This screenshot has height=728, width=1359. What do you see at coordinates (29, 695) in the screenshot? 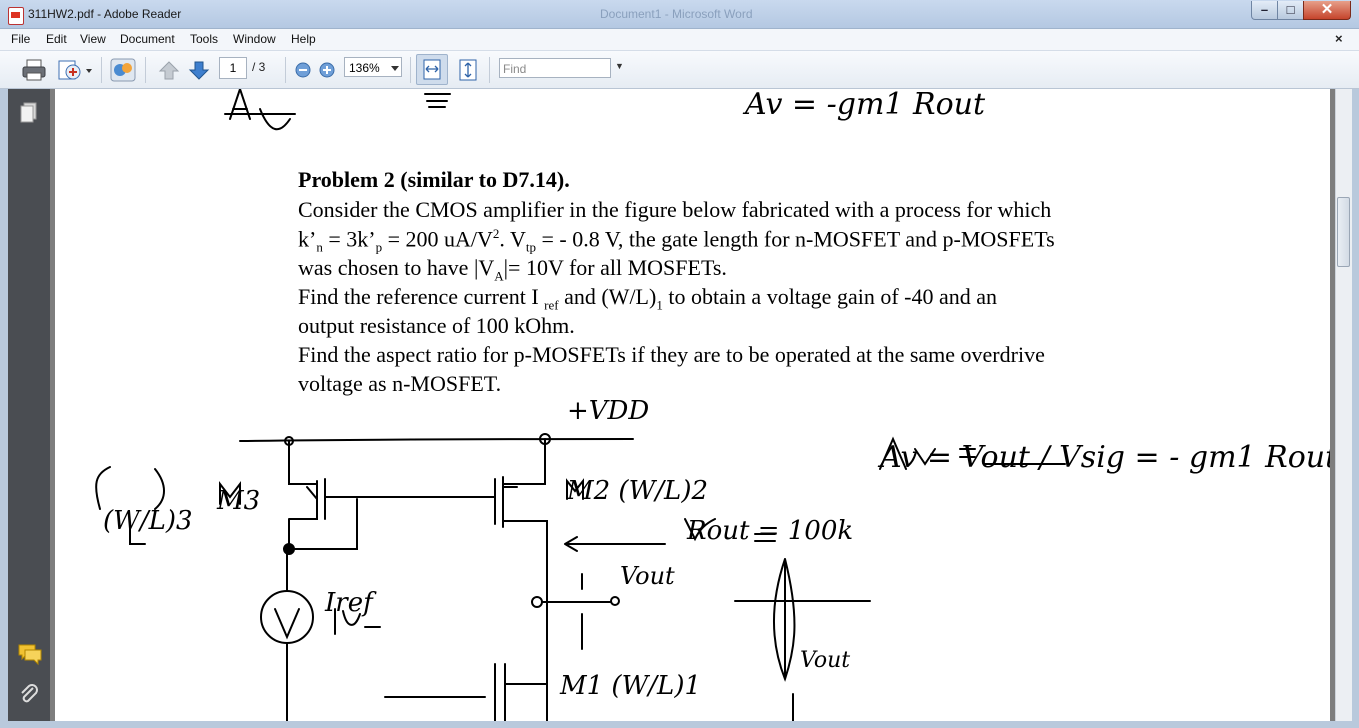
I see `attachments-panel-icon` at bounding box center [29, 695].